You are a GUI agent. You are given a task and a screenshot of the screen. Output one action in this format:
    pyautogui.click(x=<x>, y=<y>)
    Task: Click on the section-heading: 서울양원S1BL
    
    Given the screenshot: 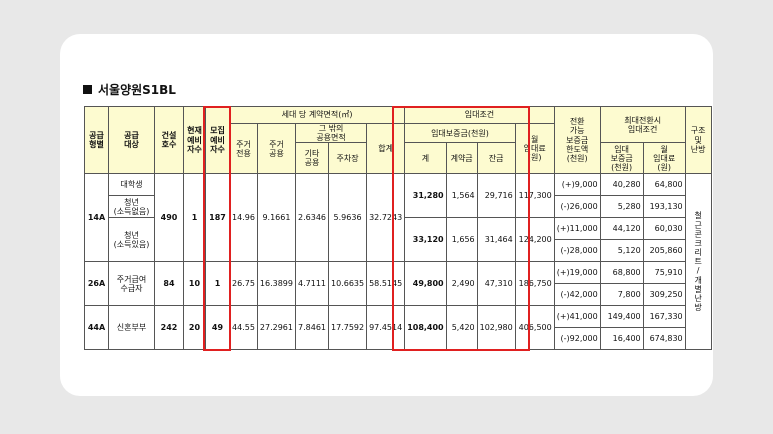 What is the action you would take?
    pyautogui.click(x=129, y=89)
    